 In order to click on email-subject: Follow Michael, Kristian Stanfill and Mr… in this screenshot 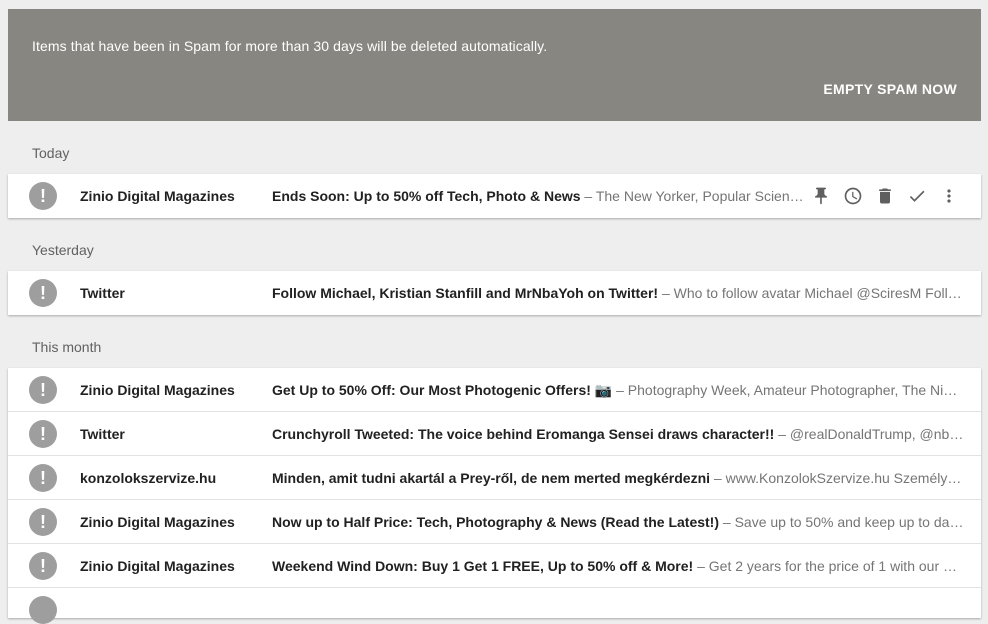, I will do `click(465, 293)`.